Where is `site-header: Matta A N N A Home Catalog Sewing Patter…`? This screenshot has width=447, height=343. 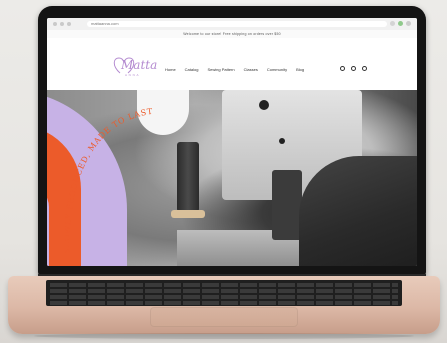 site-header: Matta A N N A Home Catalog Sewing Patter… is located at coordinates (232, 64).